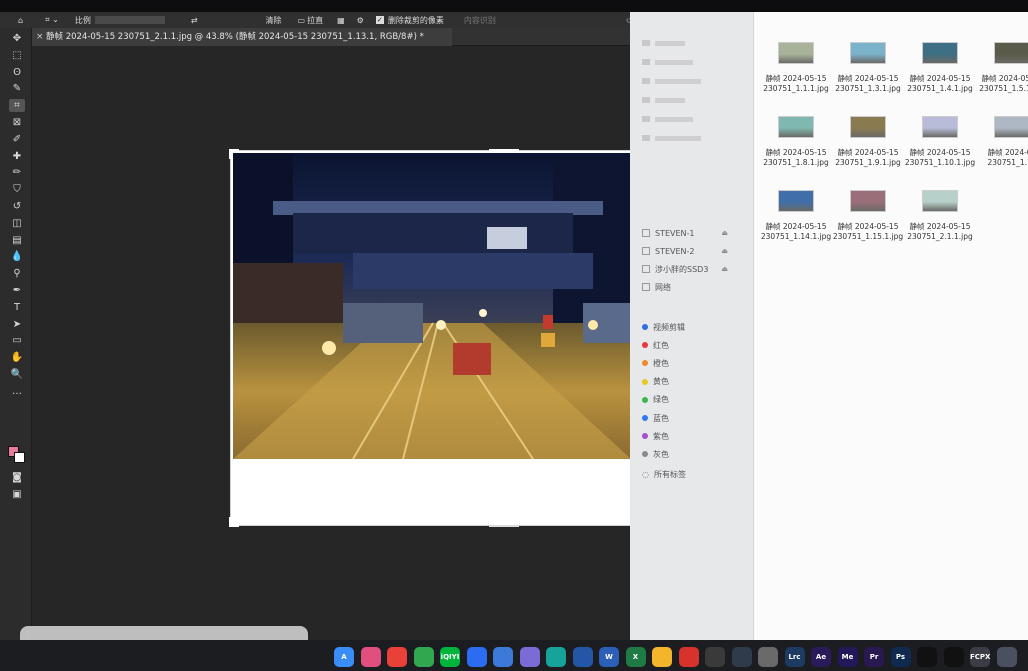 Image resolution: width=1028 pixels, height=671 pixels. I want to click on sidebar-location: STEVEN-1 ⏏, so click(692, 233).